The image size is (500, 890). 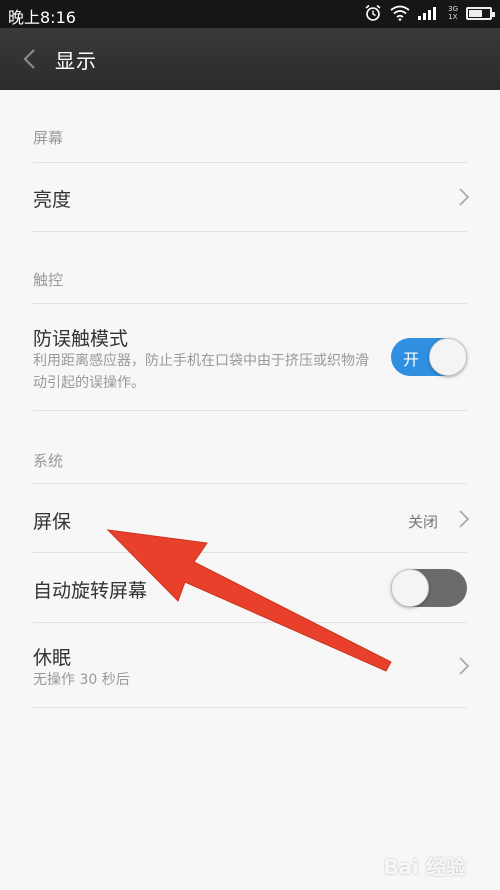 I want to click on anti-mistouch-toggle: 开, so click(x=429, y=357).